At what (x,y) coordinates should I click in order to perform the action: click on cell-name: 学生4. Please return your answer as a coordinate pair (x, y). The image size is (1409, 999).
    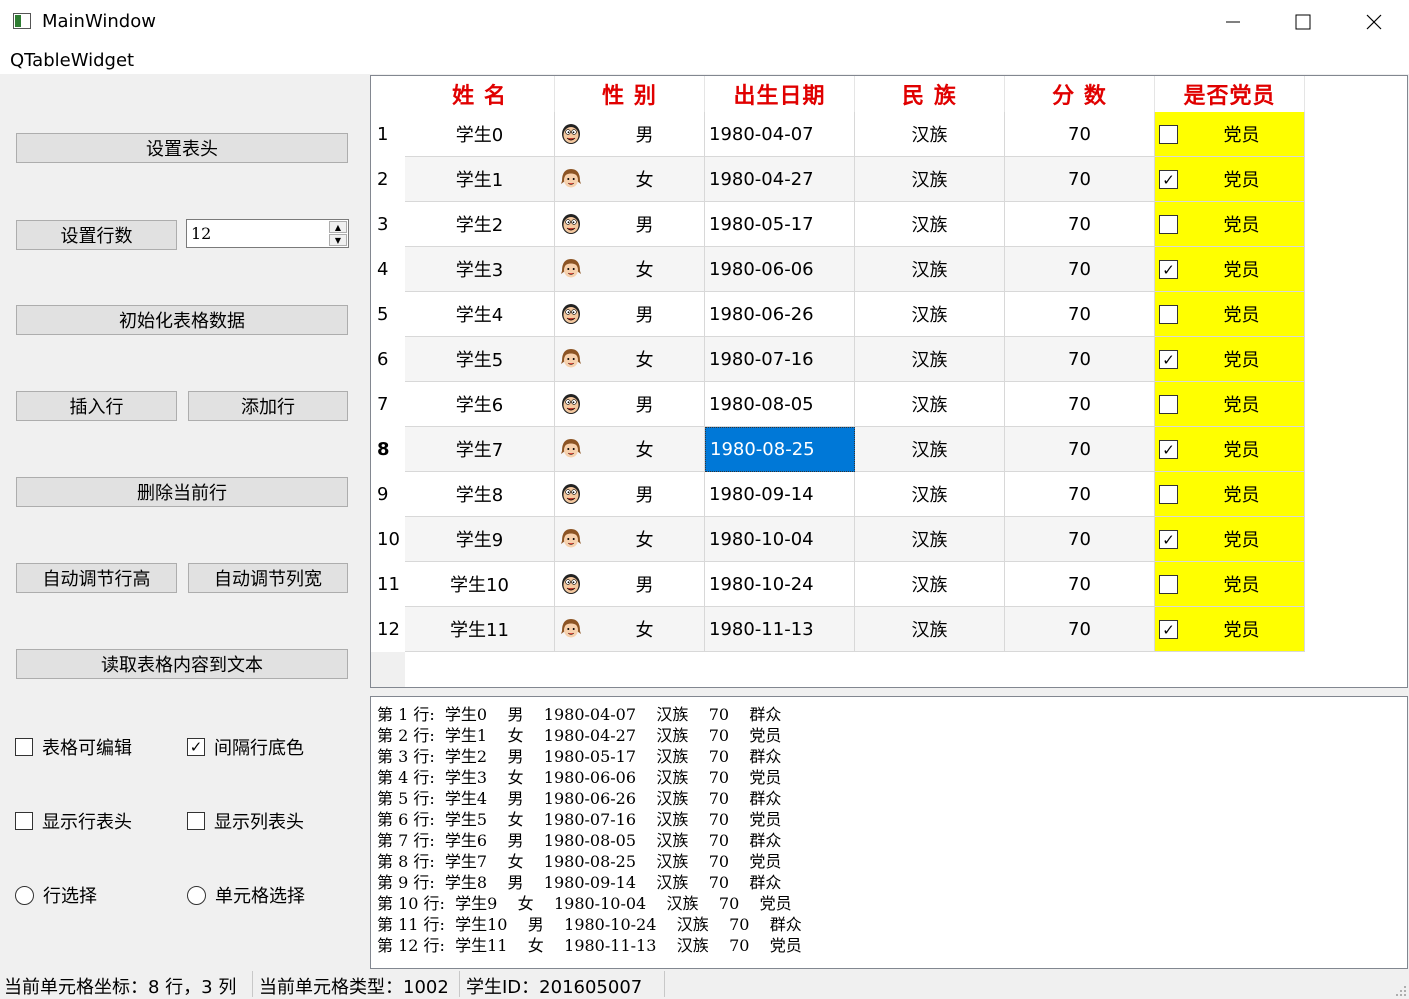
    Looking at the image, I should click on (480, 314).